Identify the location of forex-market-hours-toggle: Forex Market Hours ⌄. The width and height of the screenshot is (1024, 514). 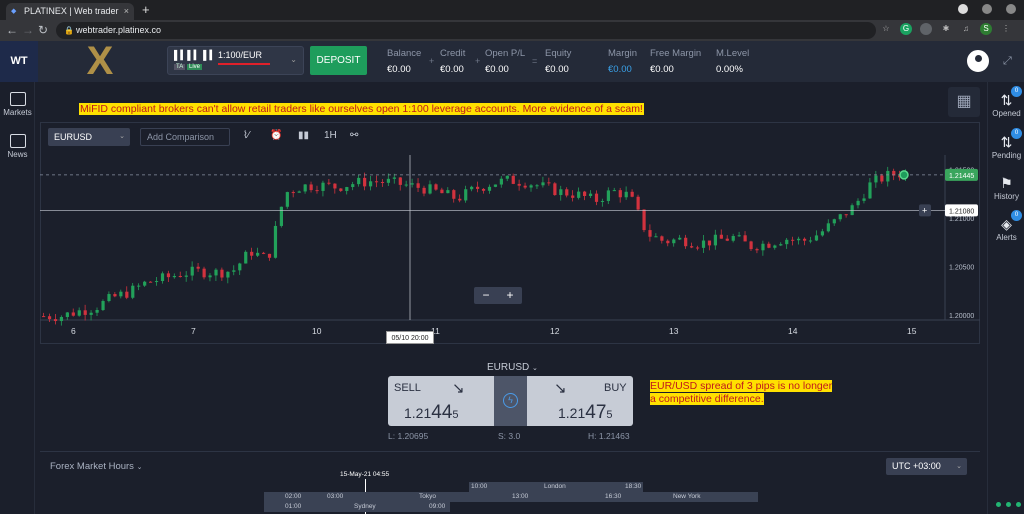
(96, 466).